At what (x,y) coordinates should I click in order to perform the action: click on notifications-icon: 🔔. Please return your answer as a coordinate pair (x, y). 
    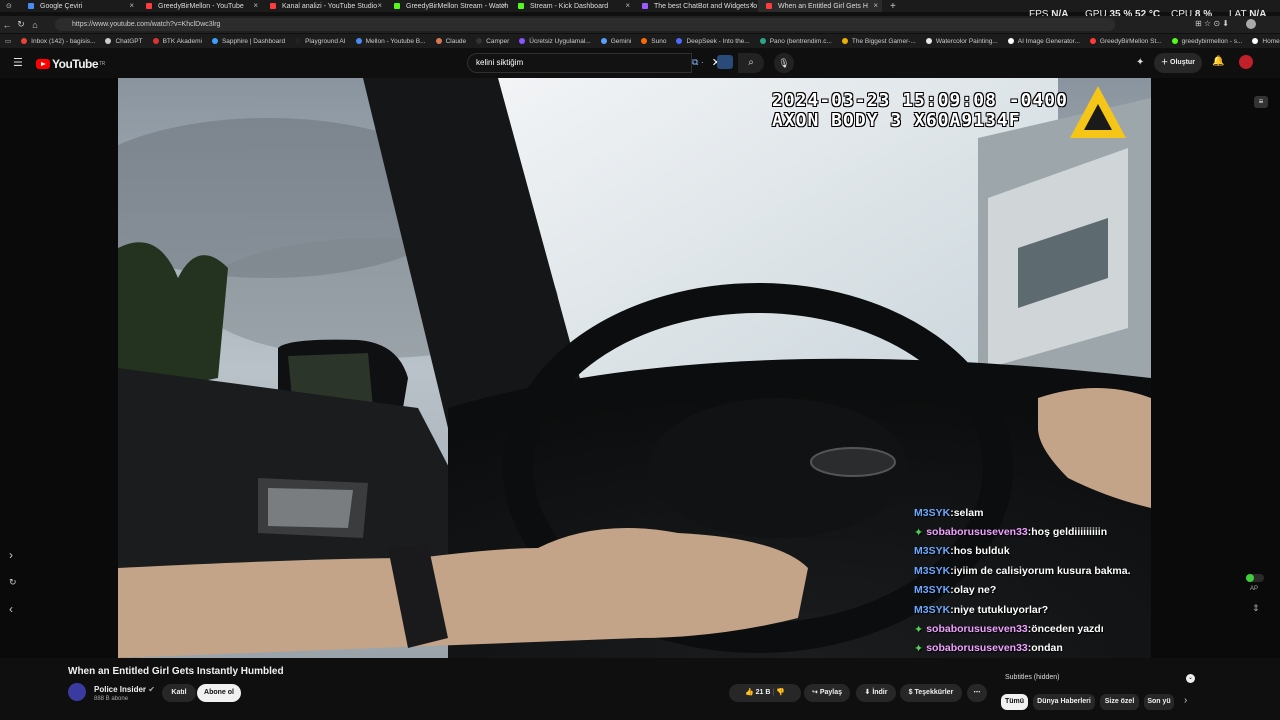
    Looking at the image, I should click on (1218, 61).